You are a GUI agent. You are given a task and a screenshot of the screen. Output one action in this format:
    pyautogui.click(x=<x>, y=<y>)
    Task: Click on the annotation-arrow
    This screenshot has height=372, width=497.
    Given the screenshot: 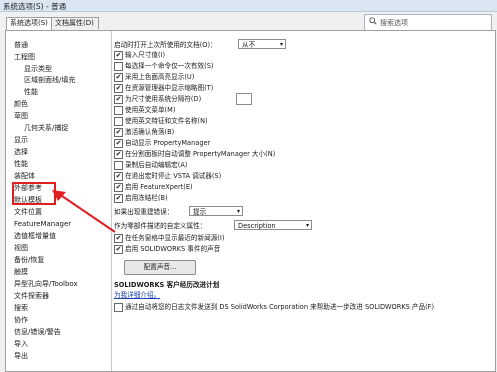 What is the action you would take?
    pyautogui.click(x=84, y=211)
    